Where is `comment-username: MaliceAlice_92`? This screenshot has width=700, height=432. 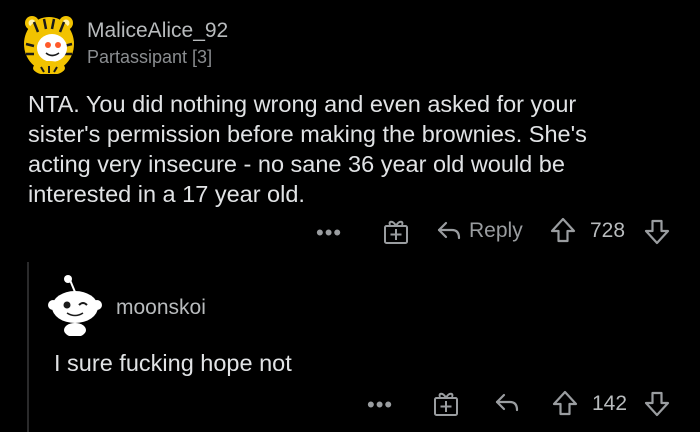
comment-username: MaliceAlice_92 is located at coordinates (157, 31).